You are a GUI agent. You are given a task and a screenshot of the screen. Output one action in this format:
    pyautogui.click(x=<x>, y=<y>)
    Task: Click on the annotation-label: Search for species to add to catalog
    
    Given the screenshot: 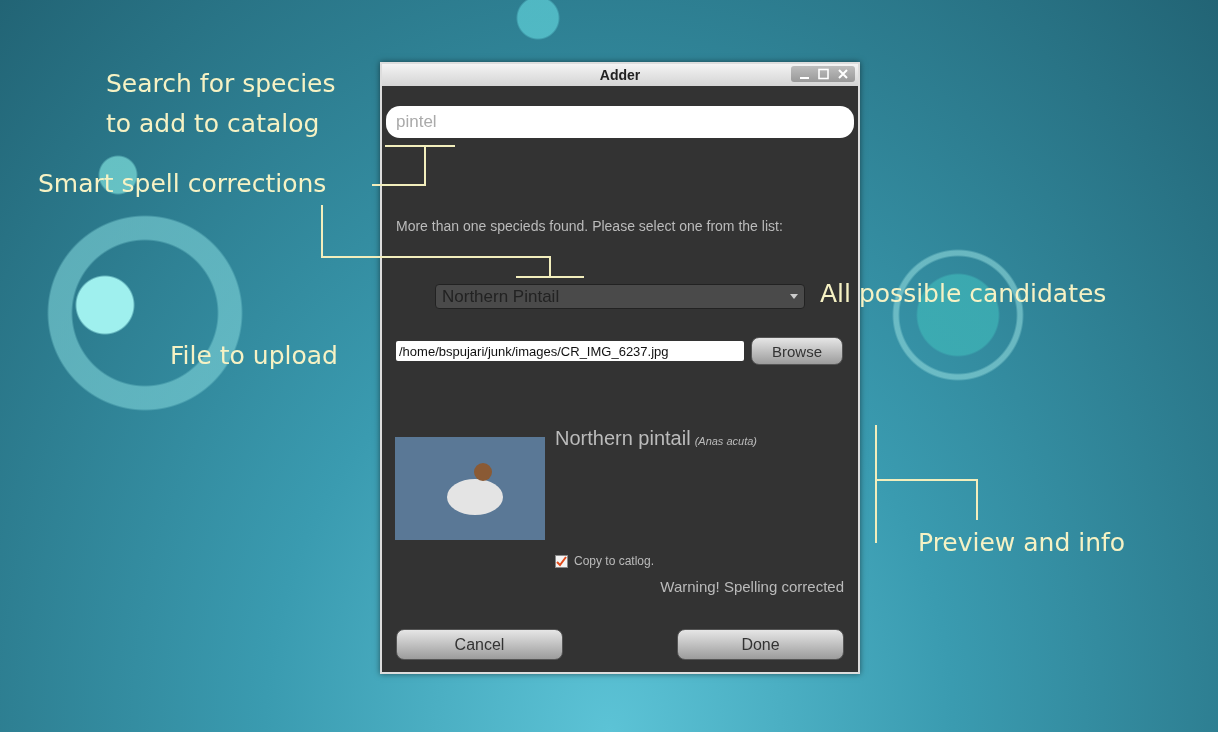 What is the action you would take?
    pyautogui.click(x=221, y=104)
    